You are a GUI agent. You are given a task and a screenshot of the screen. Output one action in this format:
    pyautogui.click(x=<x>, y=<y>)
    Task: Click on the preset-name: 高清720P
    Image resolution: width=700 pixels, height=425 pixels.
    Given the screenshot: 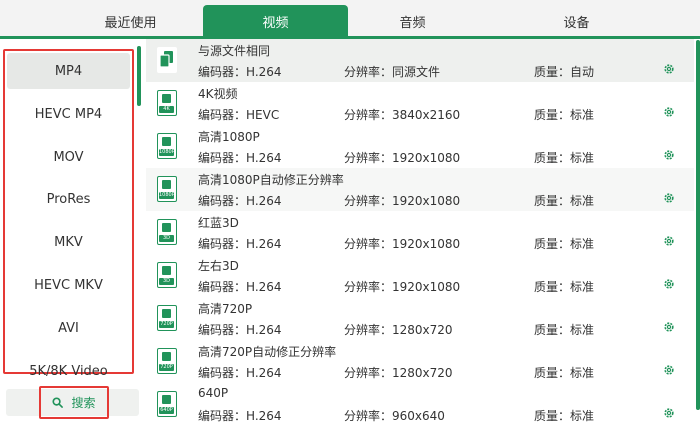 What is the action you would take?
    pyautogui.click(x=225, y=309)
    